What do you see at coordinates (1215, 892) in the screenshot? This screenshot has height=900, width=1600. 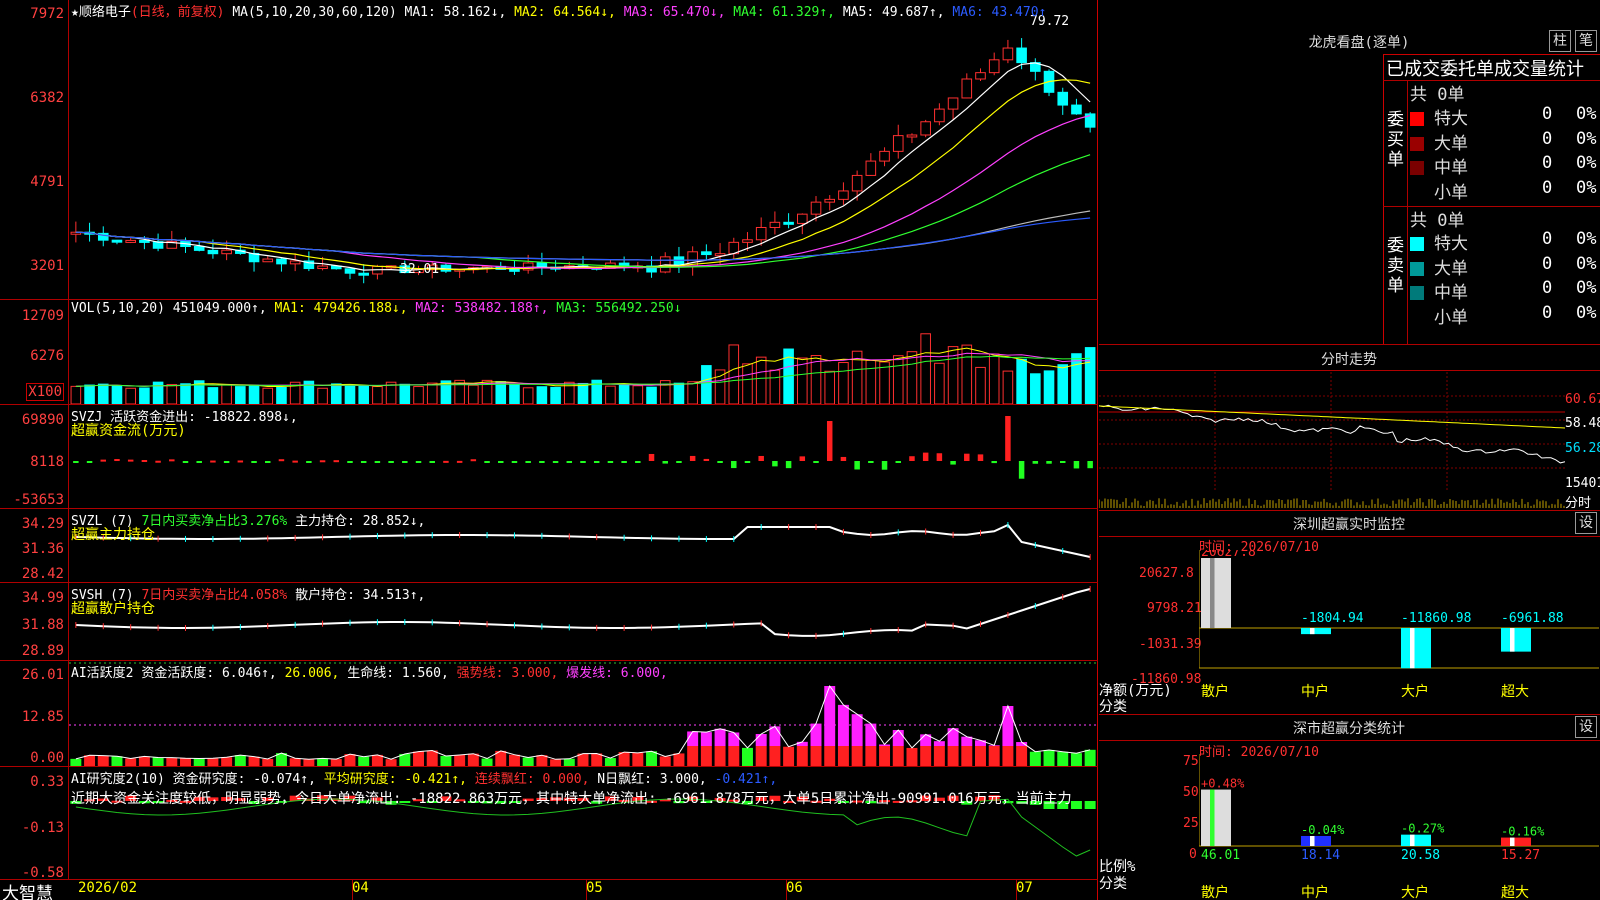 I see `category-label: 散户` at bounding box center [1215, 892].